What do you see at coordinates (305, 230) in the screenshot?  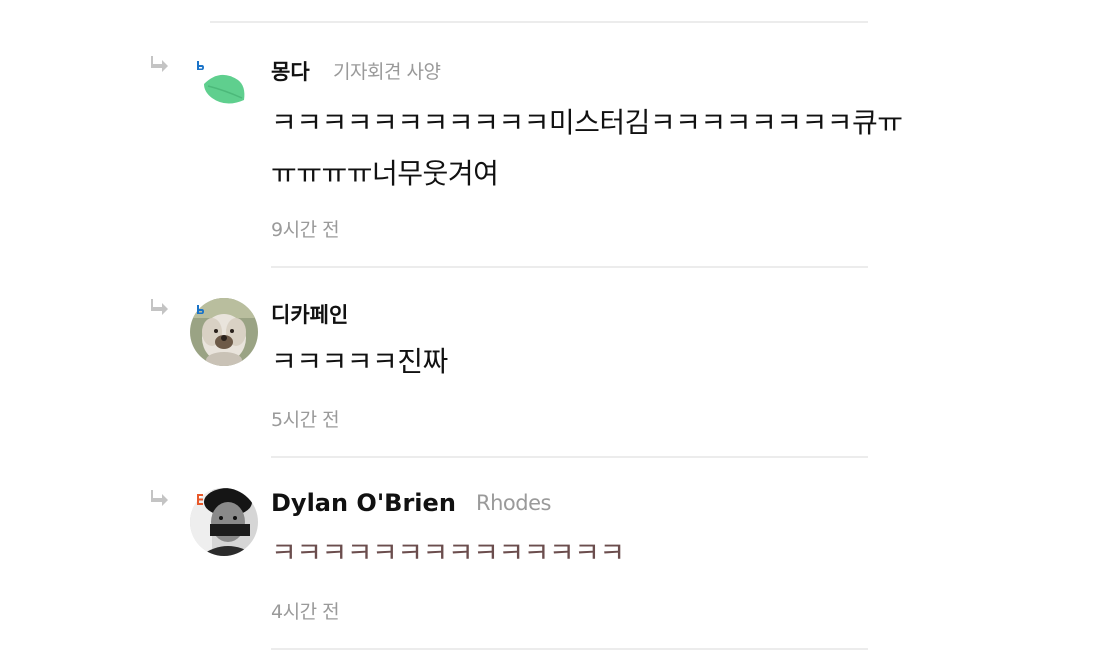 I see `comment-timestamp: 9시간 전` at bounding box center [305, 230].